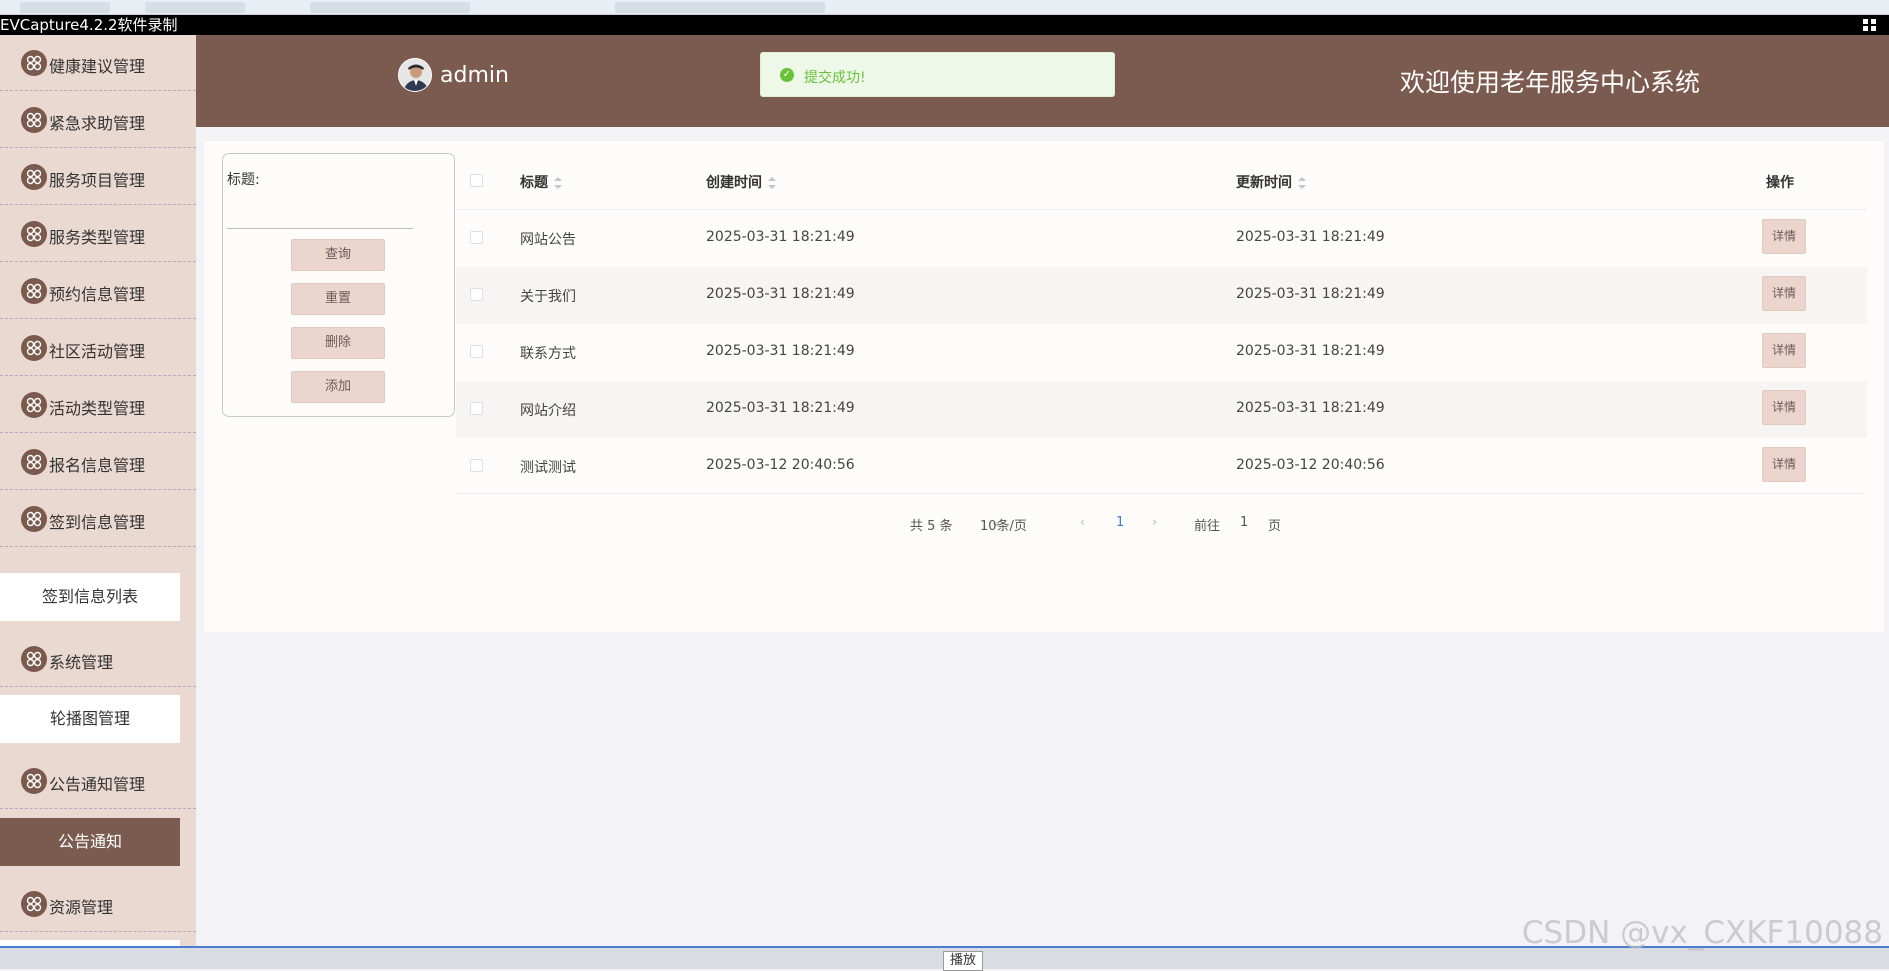 The image size is (1889, 971). I want to click on sidebar-item-activity-types: 活动类型管理, so click(98, 405).